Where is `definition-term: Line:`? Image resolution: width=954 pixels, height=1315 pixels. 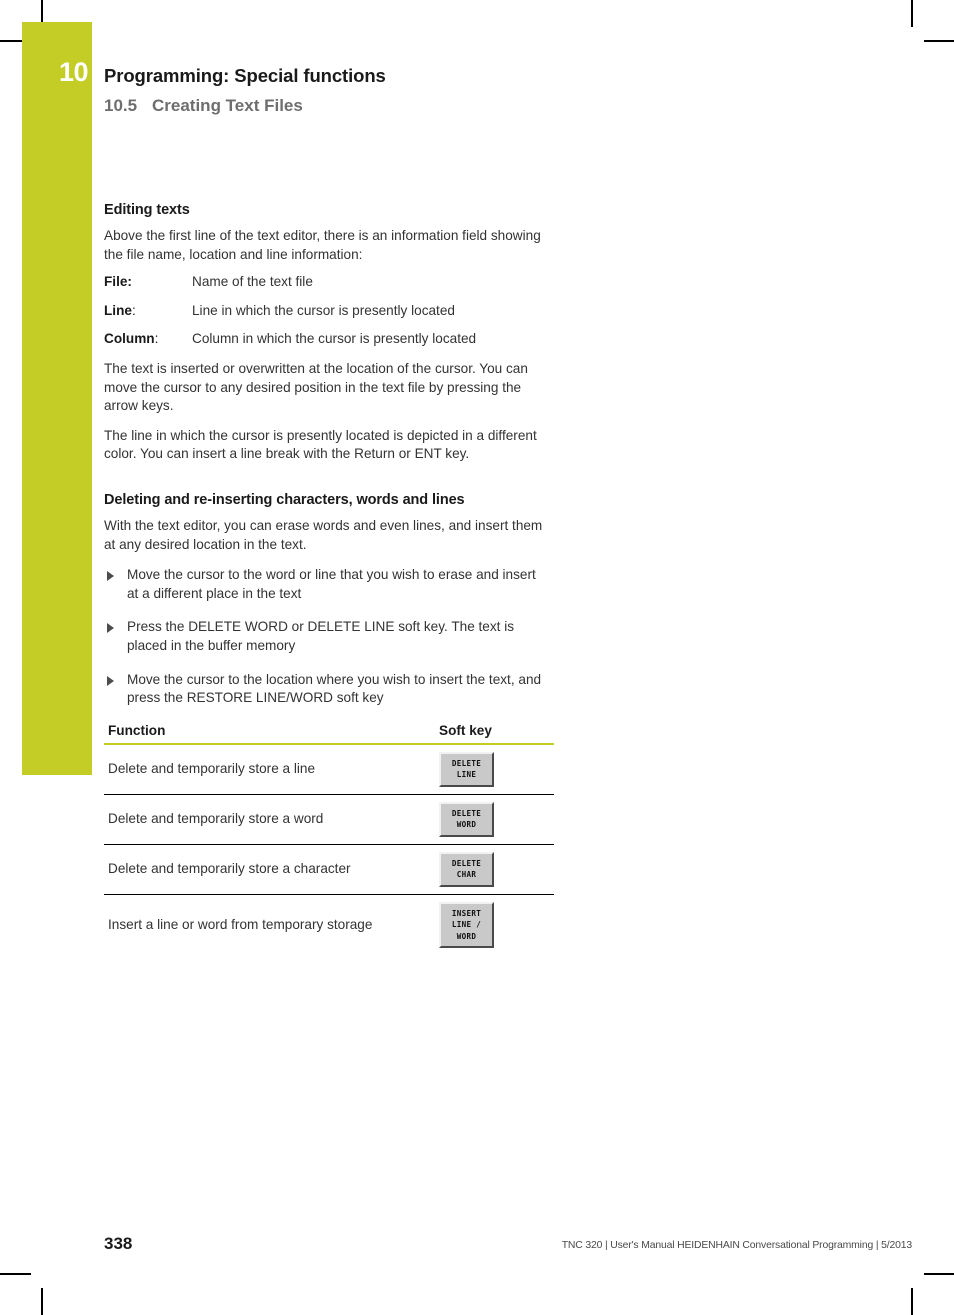
definition-term: Line: is located at coordinates (120, 310).